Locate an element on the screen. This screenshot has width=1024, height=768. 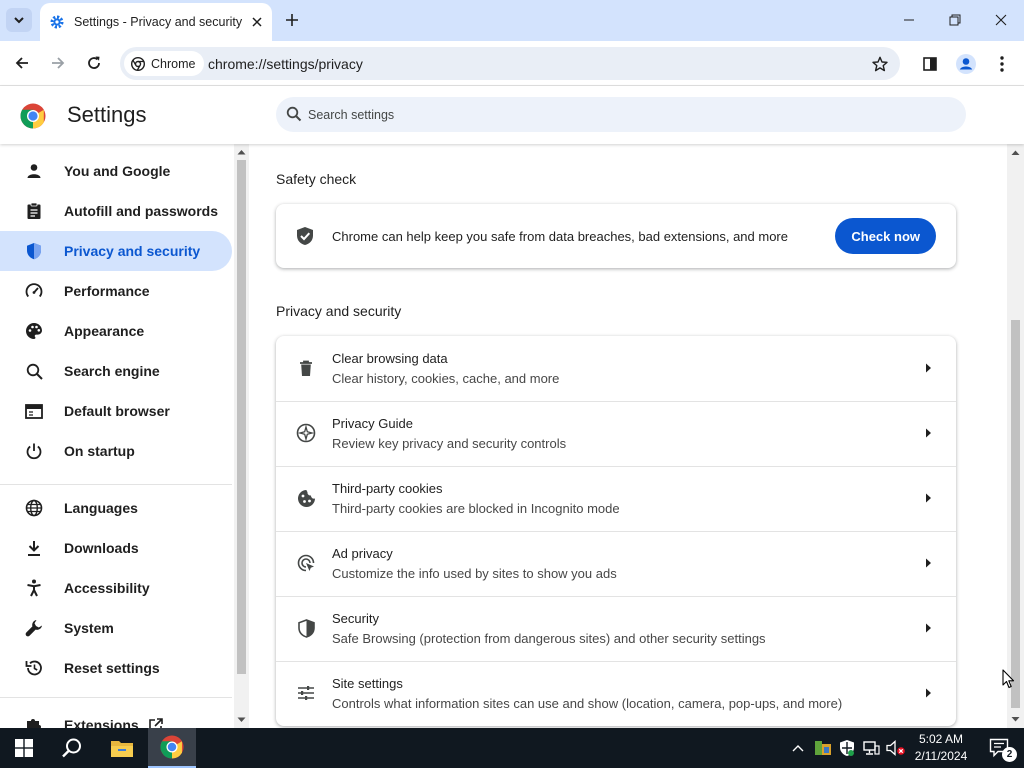
chrome-icon is located at coordinates (172, 747).